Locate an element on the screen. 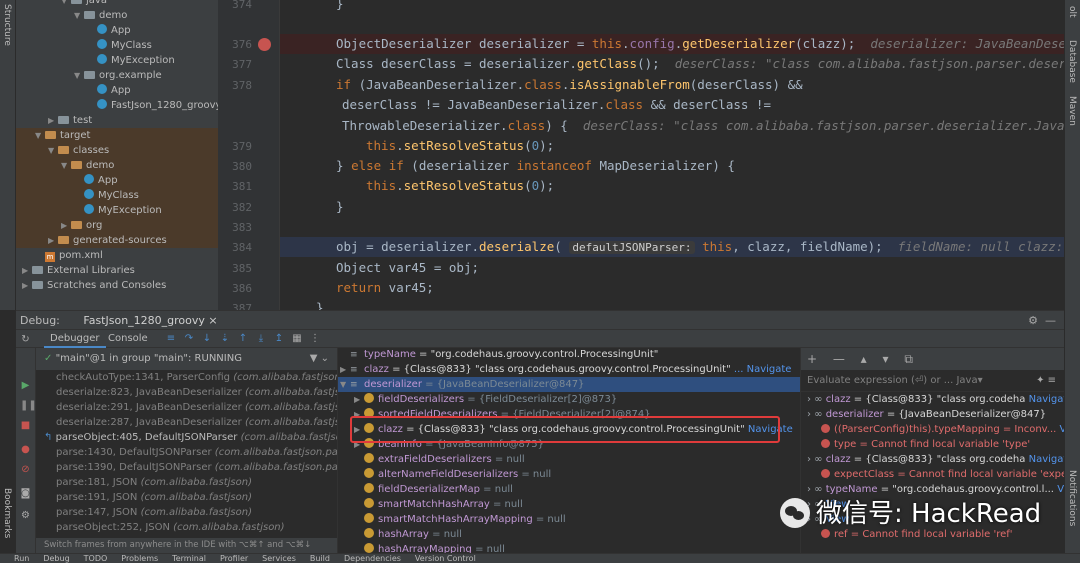  watch-toolbar: + — ▴ ▾ ⧉ is located at coordinates (932, 359).